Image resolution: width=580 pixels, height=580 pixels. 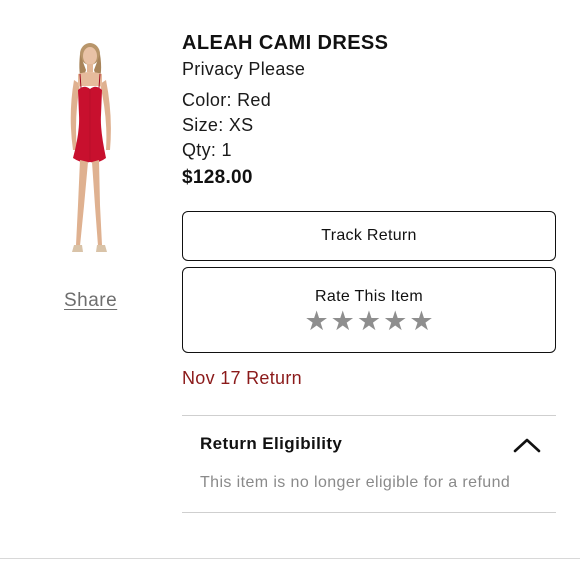 What do you see at coordinates (343, 322) in the screenshot?
I see `star-2-icon: ★` at bounding box center [343, 322].